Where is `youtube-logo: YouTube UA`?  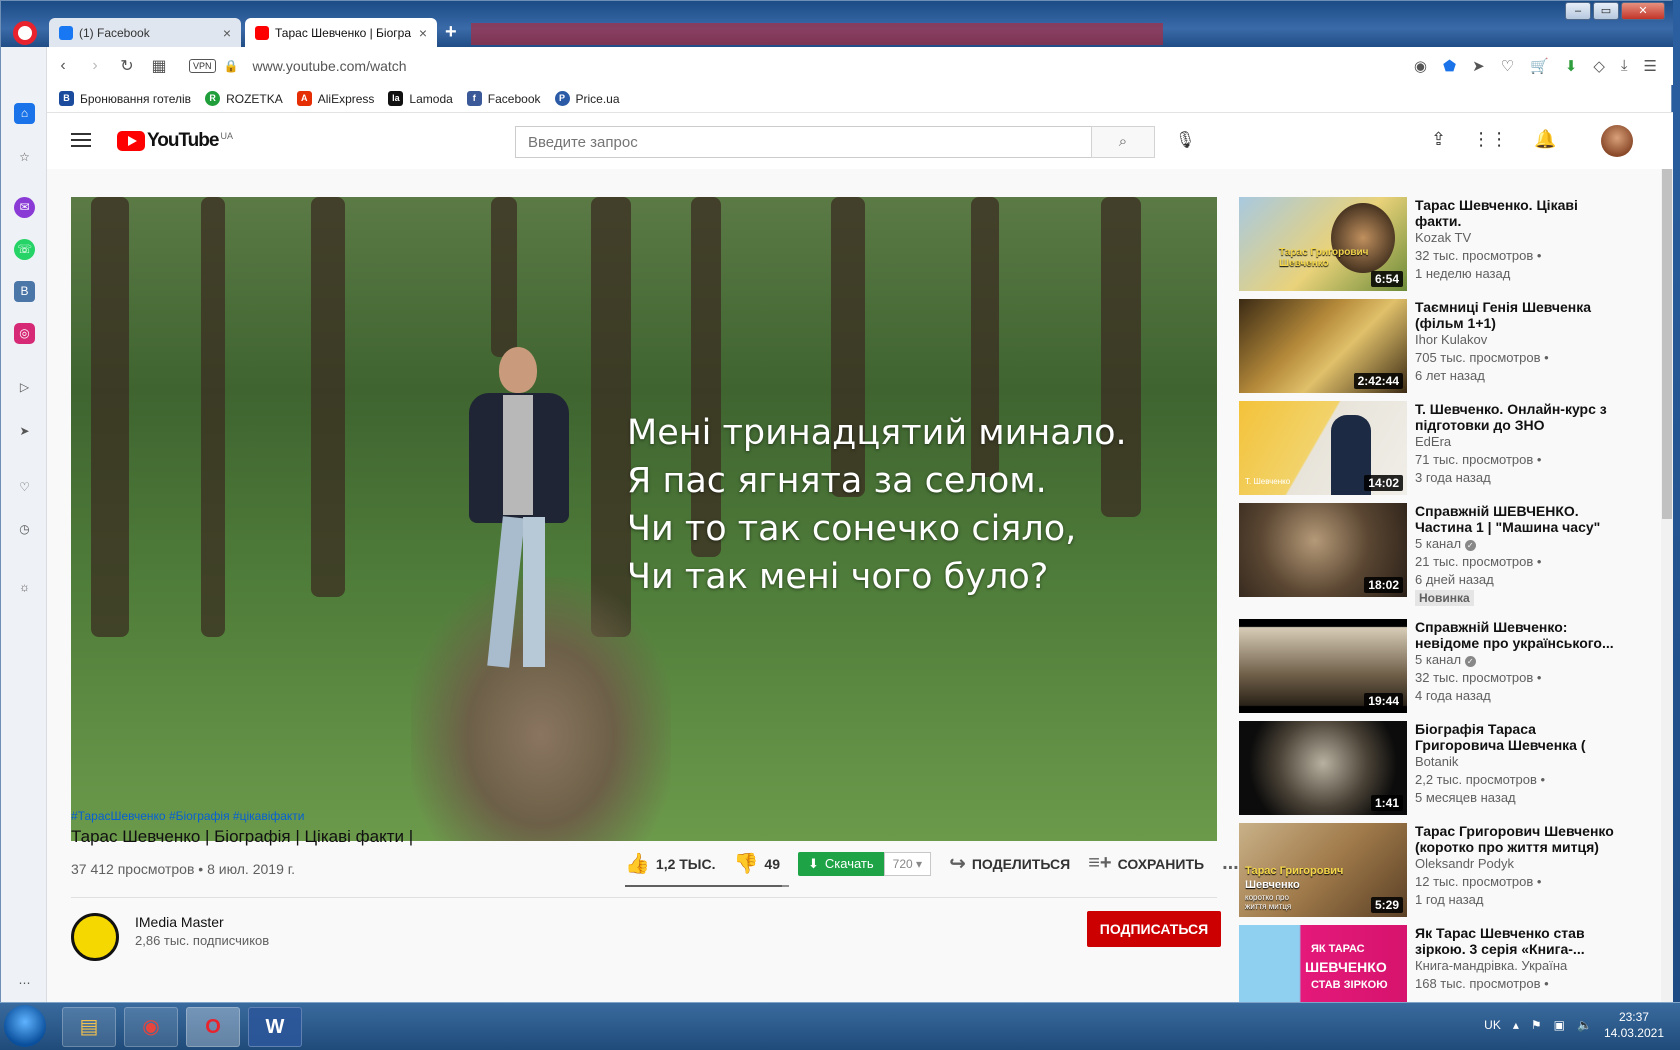
youtube-logo: YouTube UA is located at coordinates (175, 141).